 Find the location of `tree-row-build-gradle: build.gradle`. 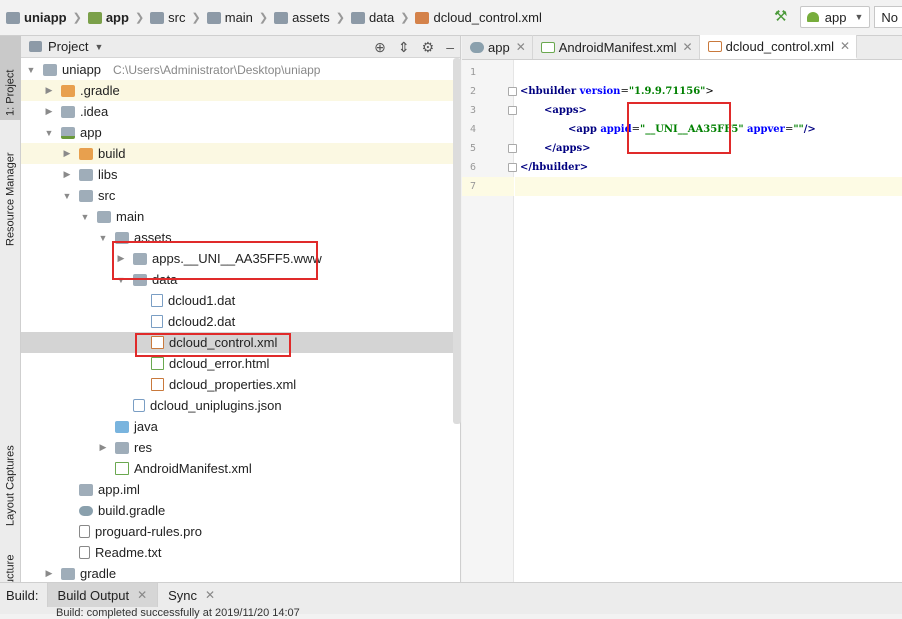

tree-row-build-gradle: build.gradle is located at coordinates (241, 510).